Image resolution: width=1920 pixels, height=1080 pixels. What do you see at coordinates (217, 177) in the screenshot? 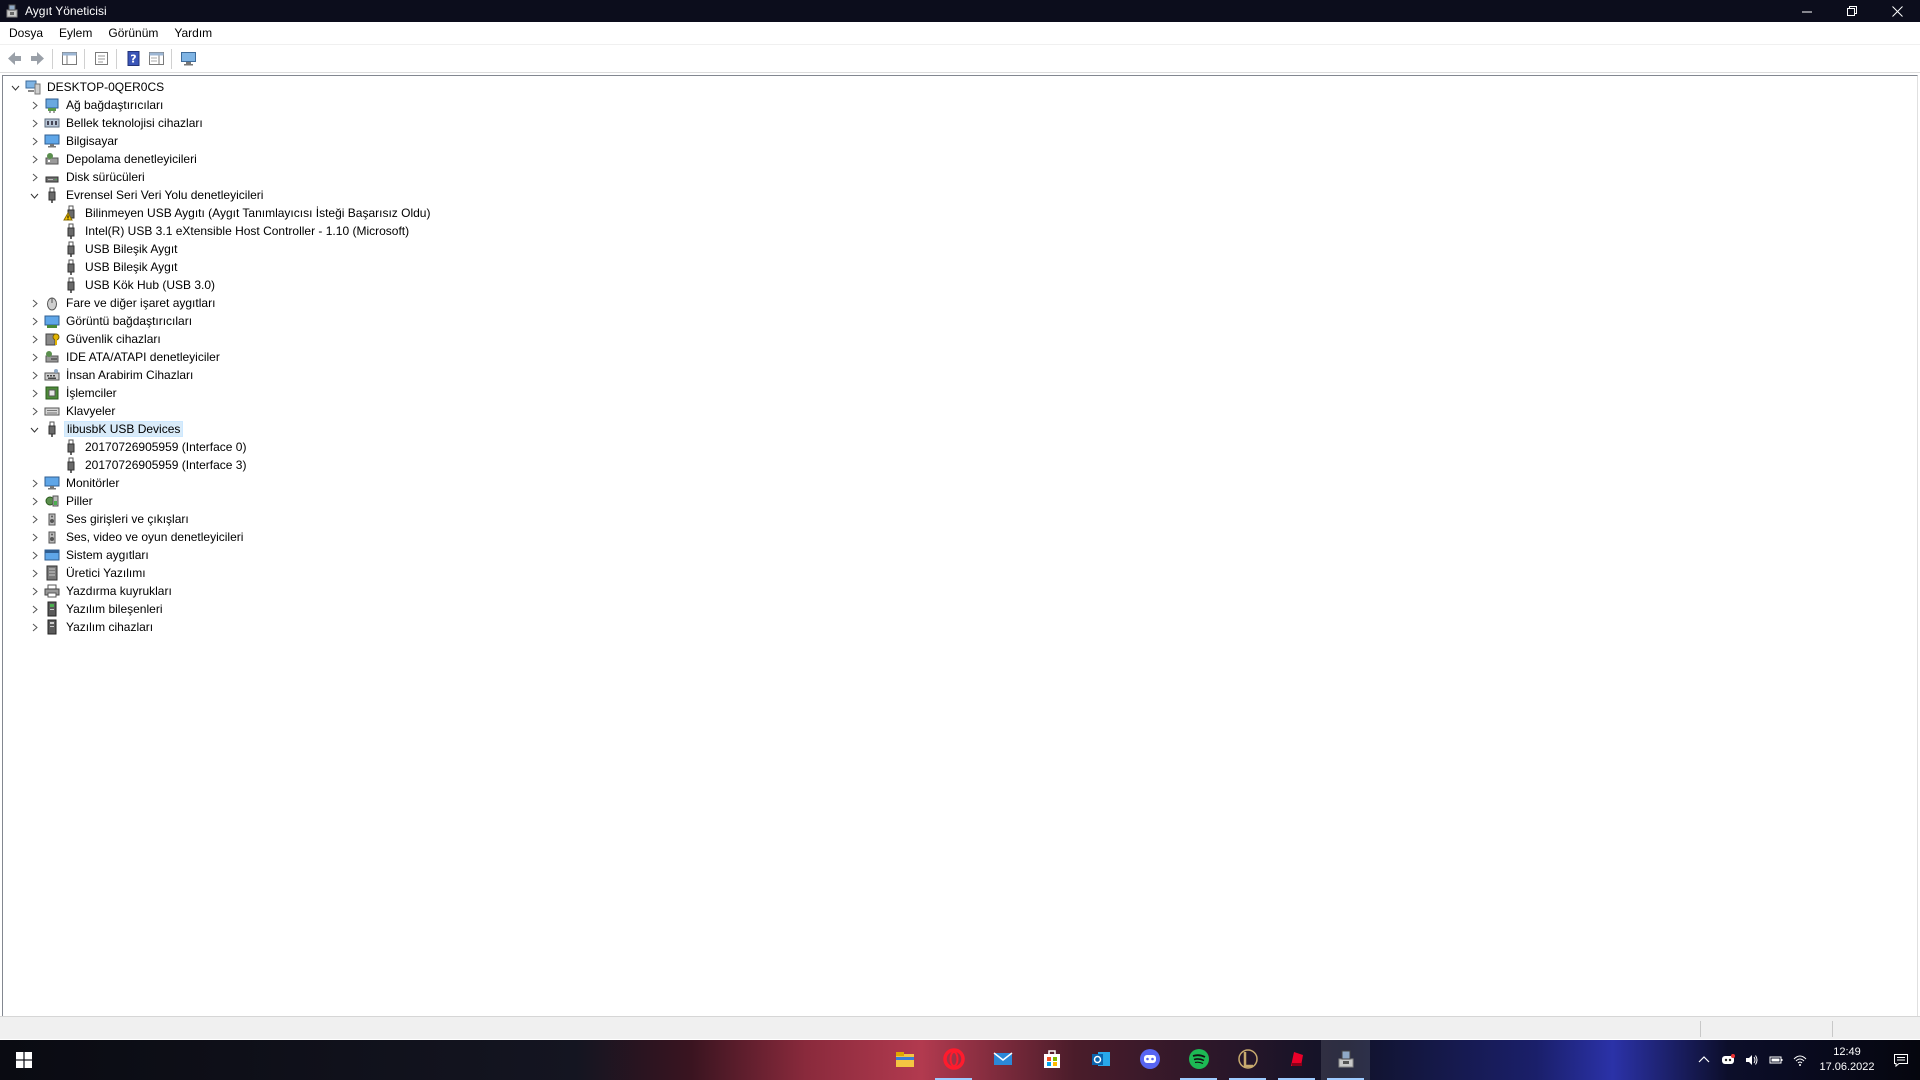
I see `tree-item: Disk sürücüleri` at bounding box center [217, 177].